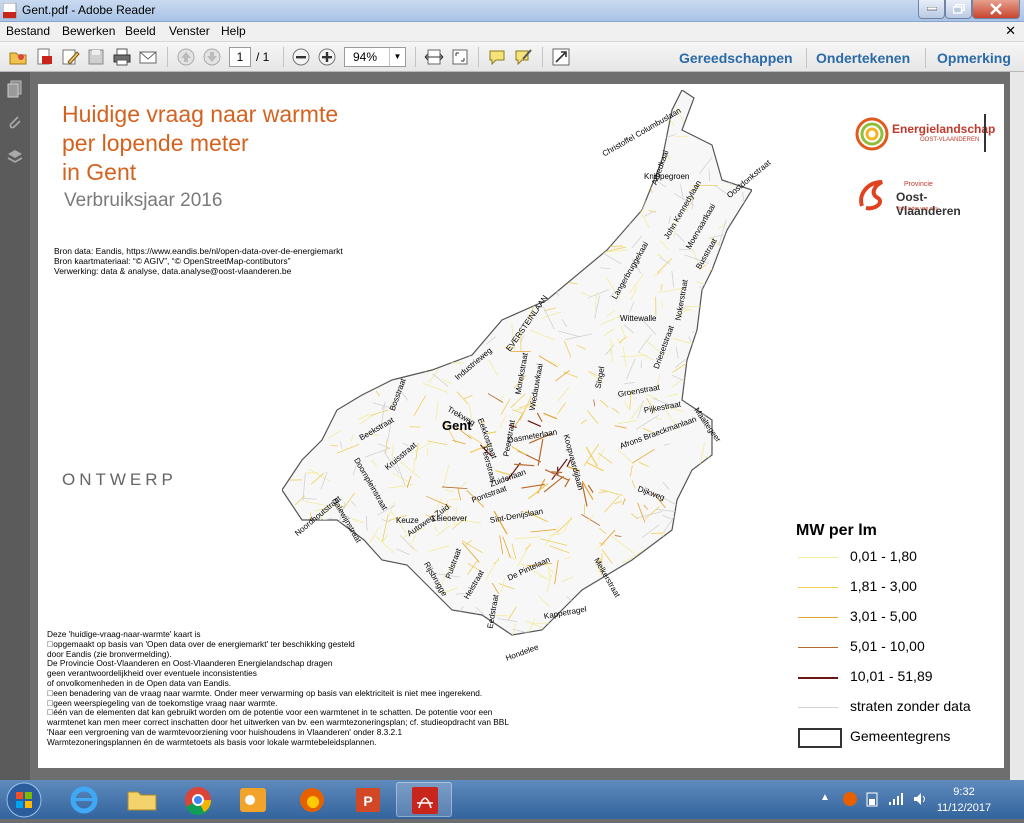  I want to click on menu-bewerken: Bewerken, so click(88, 31).